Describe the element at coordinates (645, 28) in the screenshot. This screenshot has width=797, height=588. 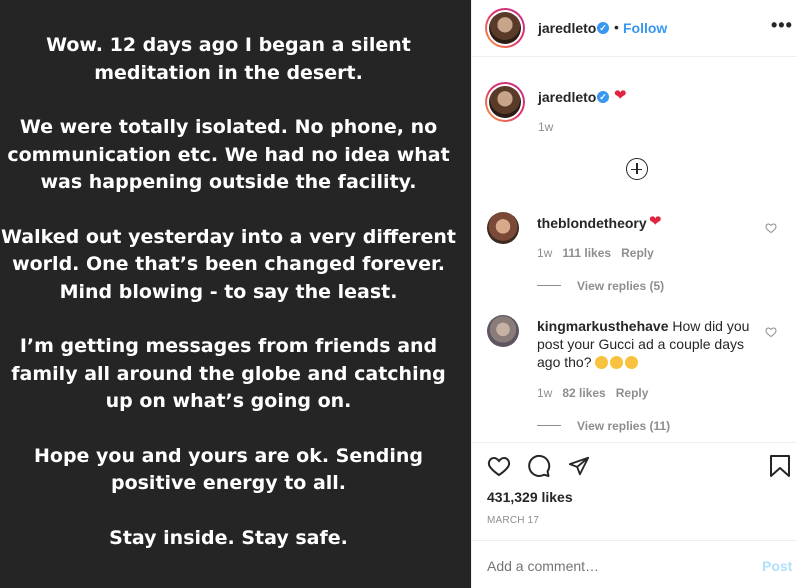
I see `follow-button: Follow` at that location.